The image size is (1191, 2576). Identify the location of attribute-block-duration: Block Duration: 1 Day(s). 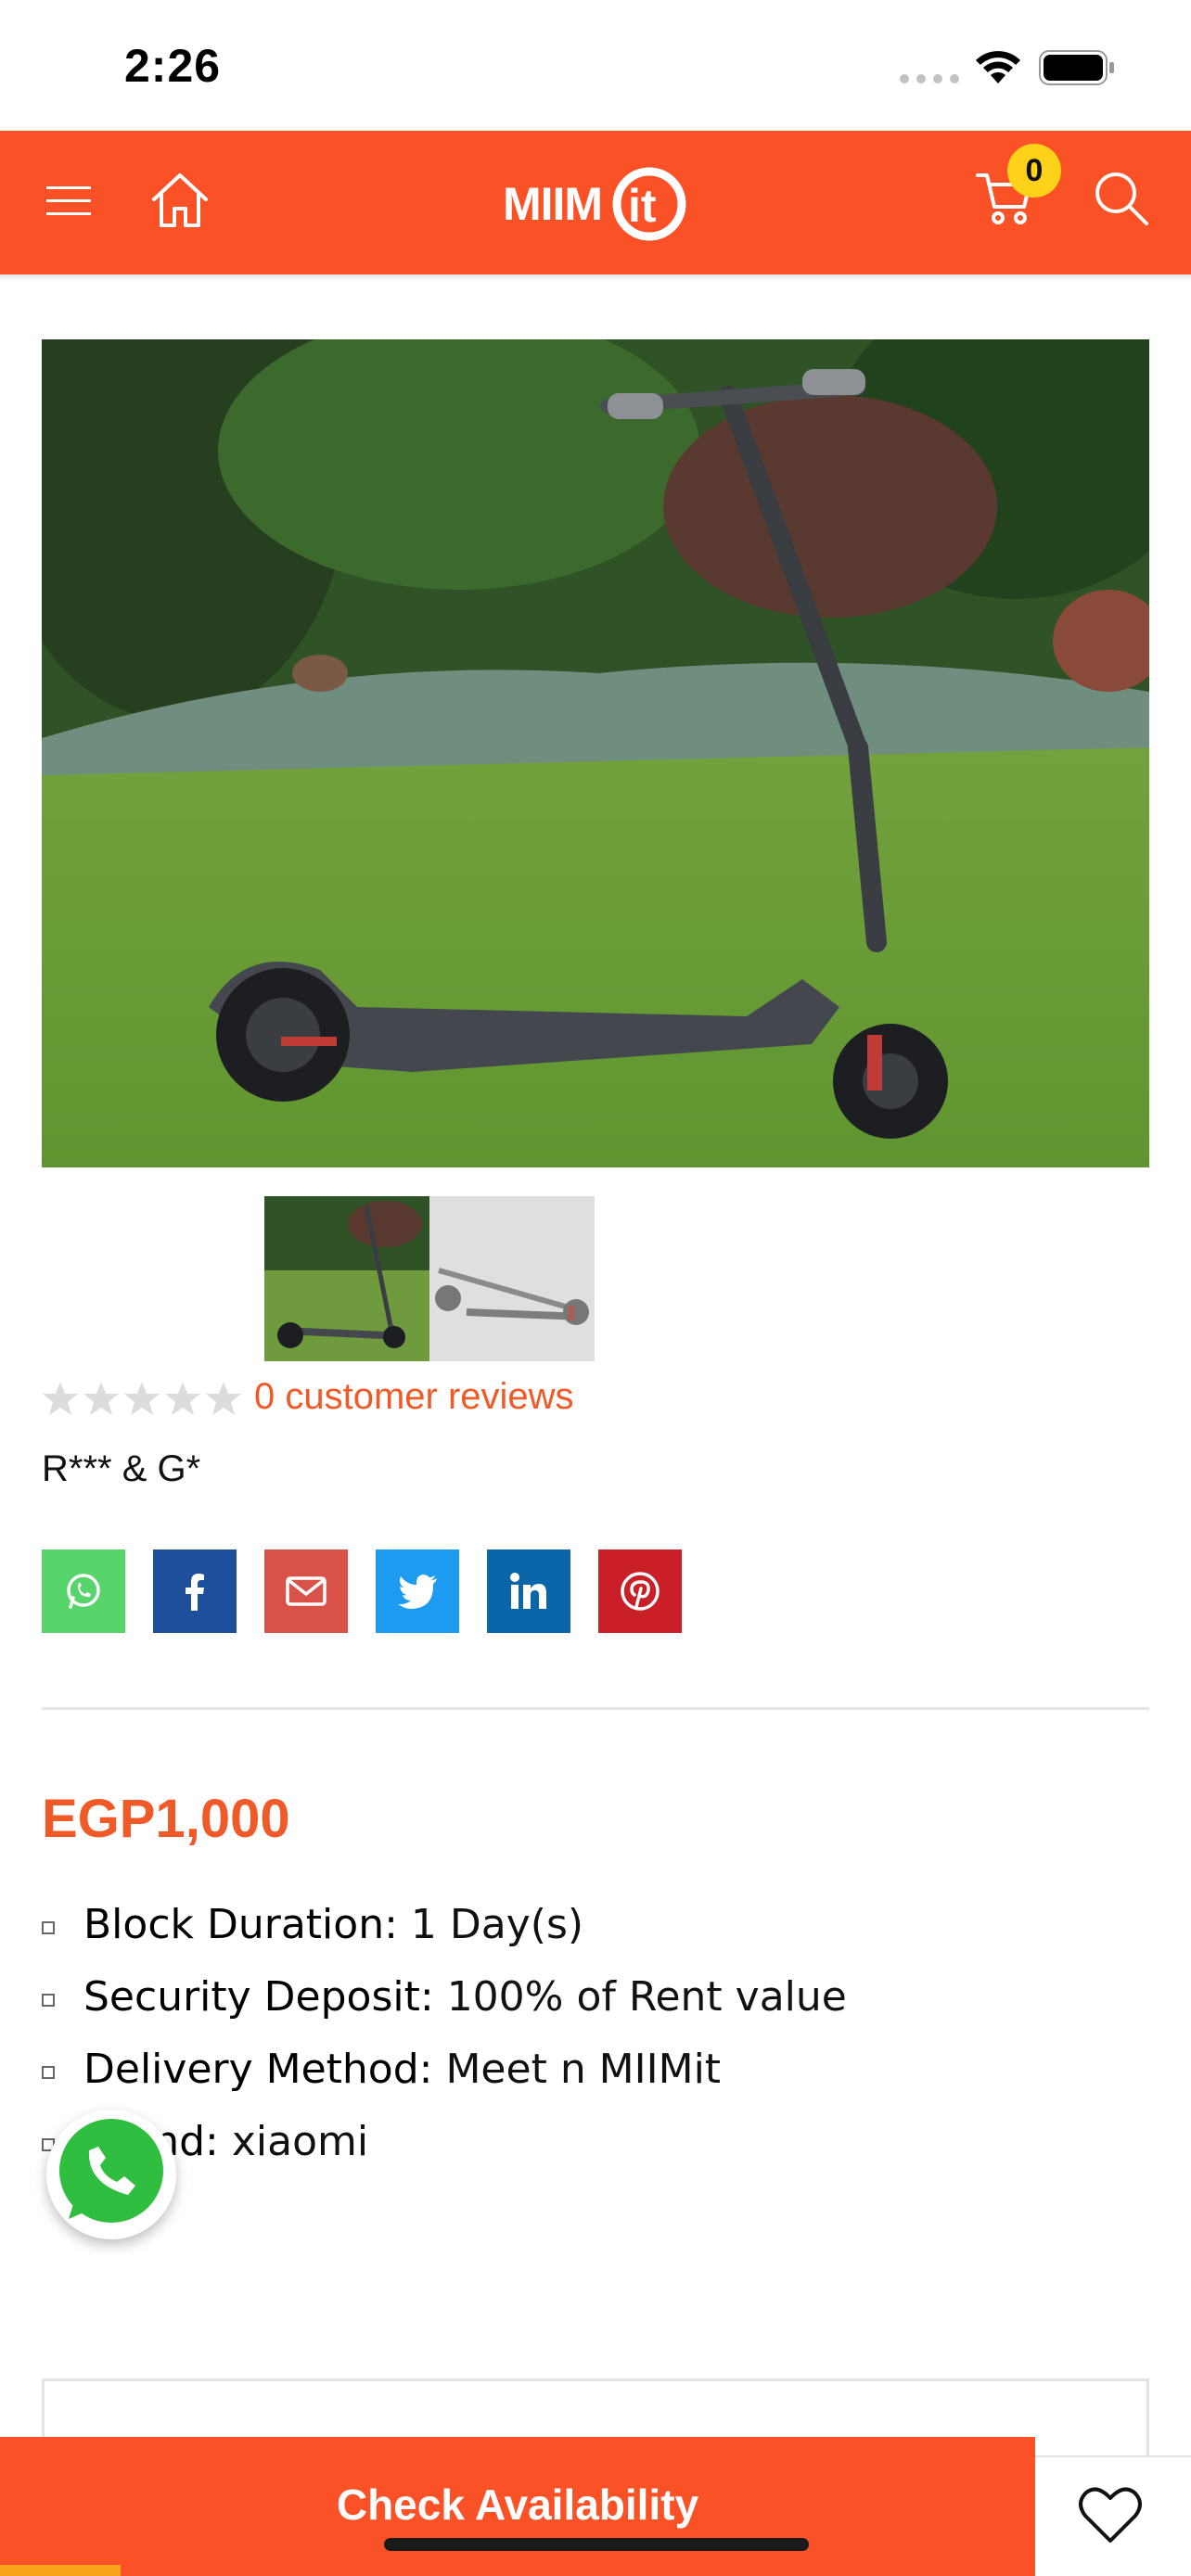
(444, 1937).